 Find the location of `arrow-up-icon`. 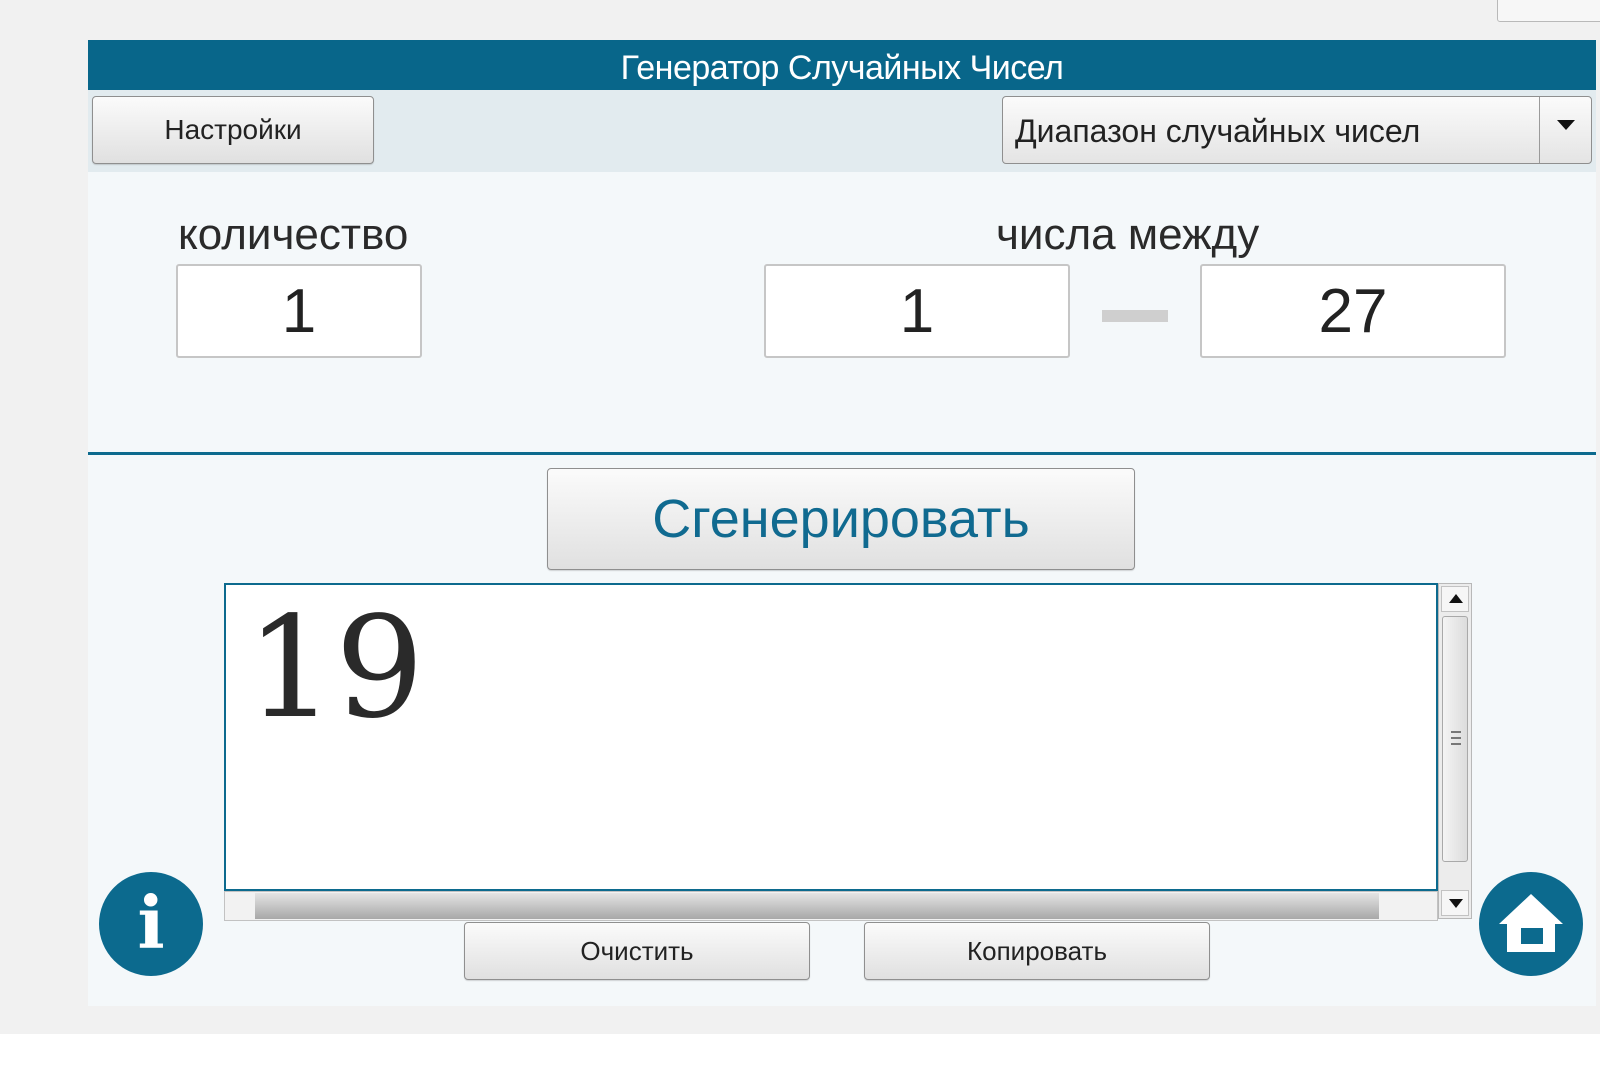

arrow-up-icon is located at coordinates (1456, 598).